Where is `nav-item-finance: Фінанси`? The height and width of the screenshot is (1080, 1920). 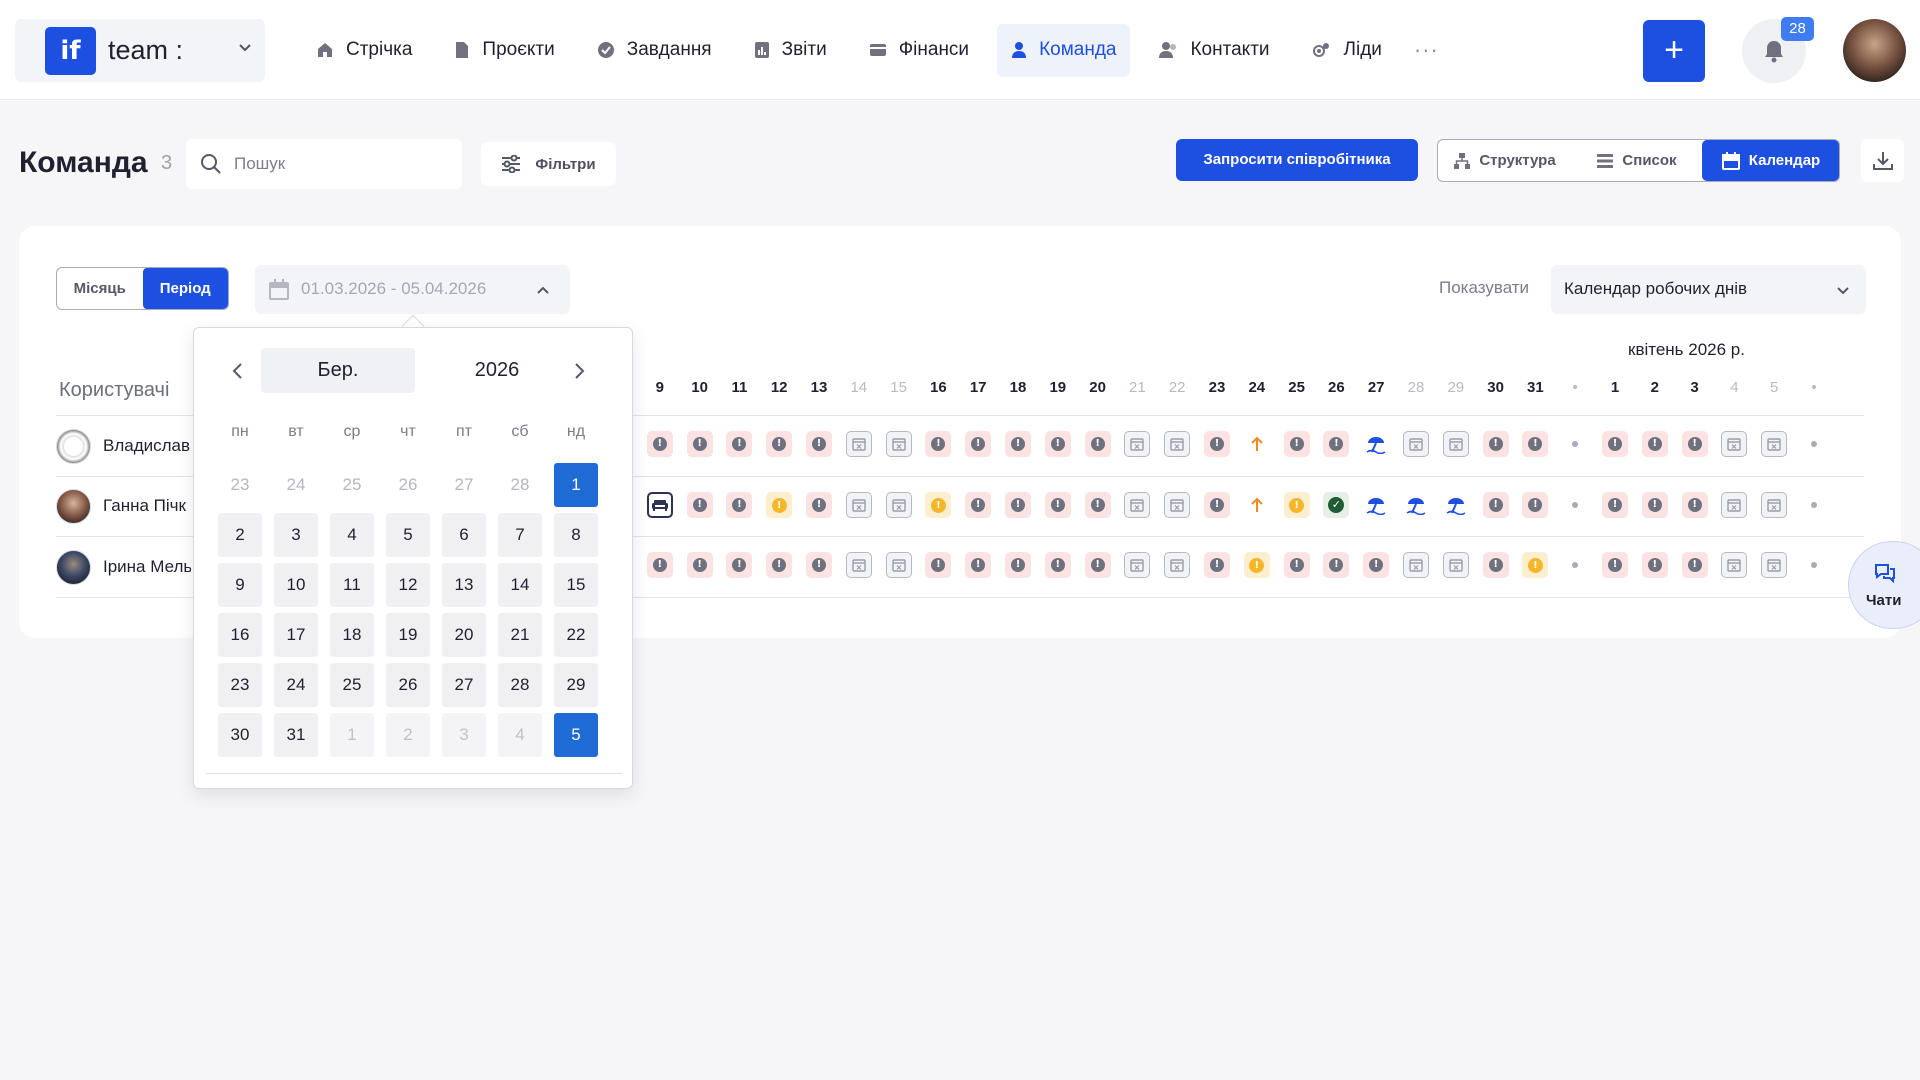
nav-item-finance: Фінанси is located at coordinates (919, 50).